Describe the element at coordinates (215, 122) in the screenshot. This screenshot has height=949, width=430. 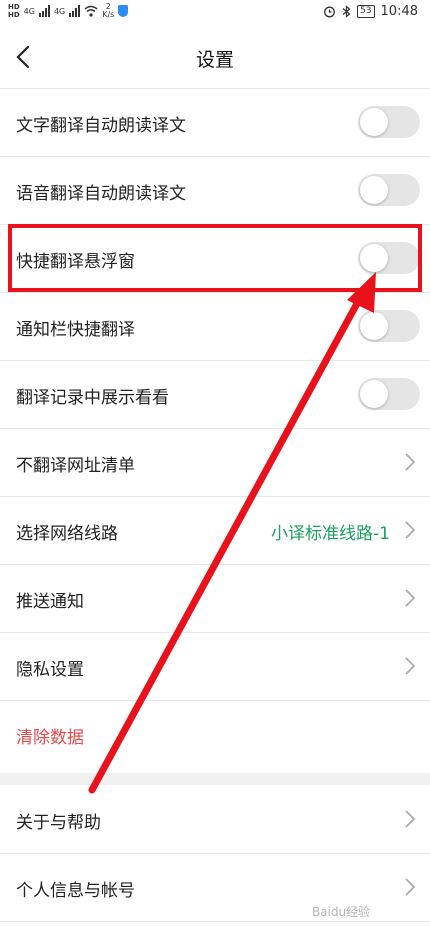
I see `row-text-auto-read: 文字翻译自动朗读译文` at that location.